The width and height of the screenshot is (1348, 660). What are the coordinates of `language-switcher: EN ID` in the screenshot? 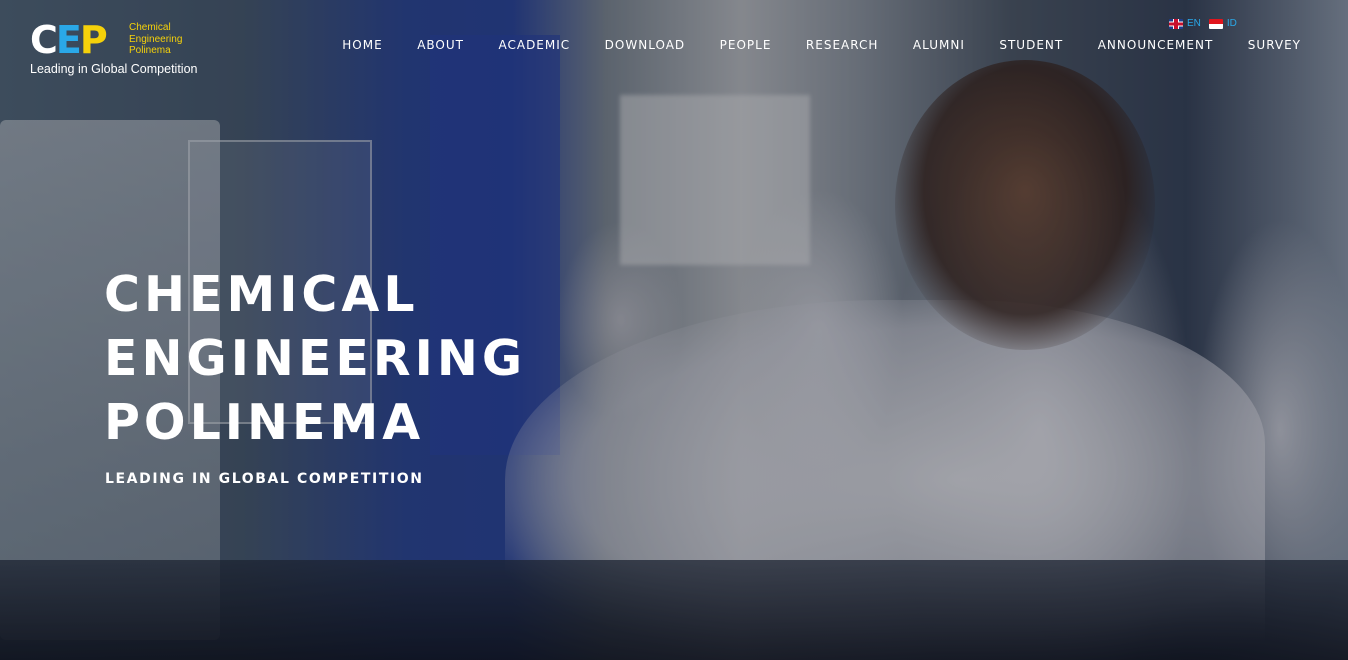 It's located at (1203, 23).